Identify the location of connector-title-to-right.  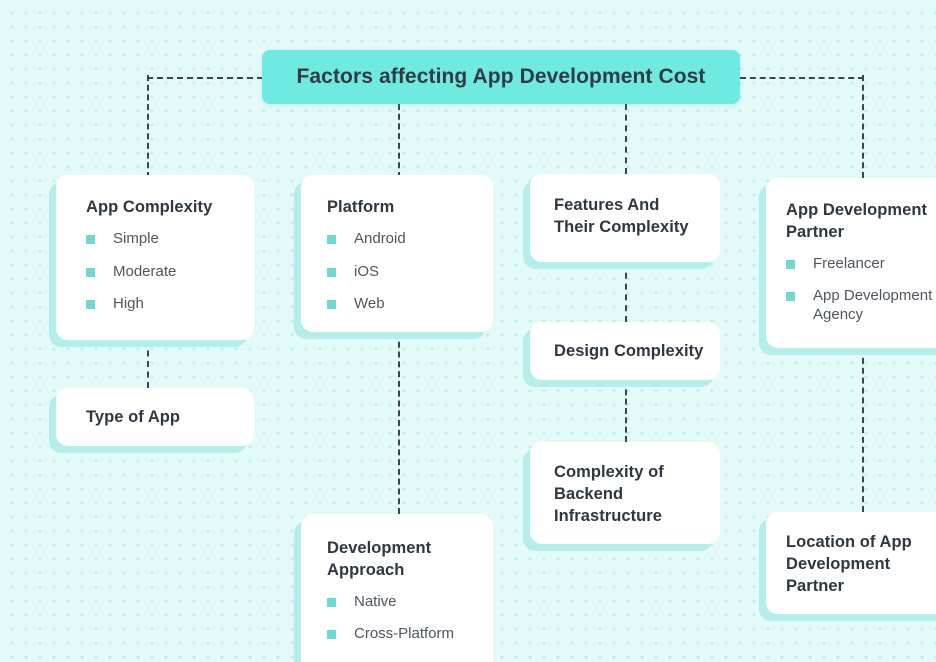
(802, 78).